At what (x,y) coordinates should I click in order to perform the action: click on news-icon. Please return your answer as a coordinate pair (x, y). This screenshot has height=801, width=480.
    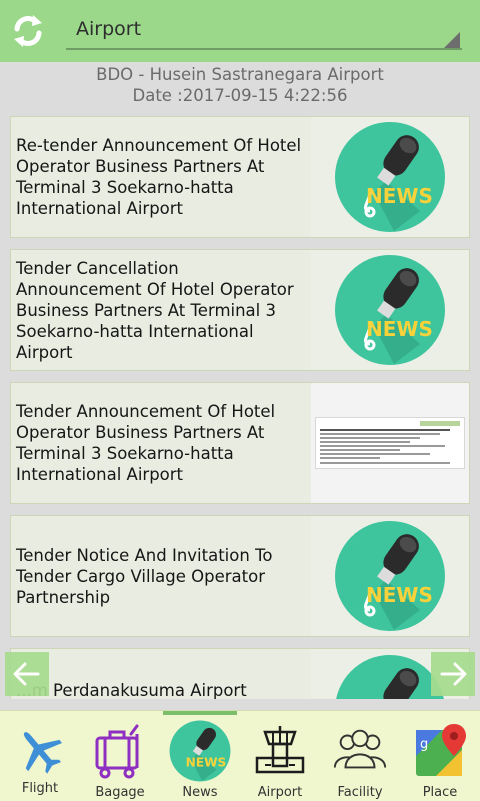
    Looking at the image, I should click on (390, 677).